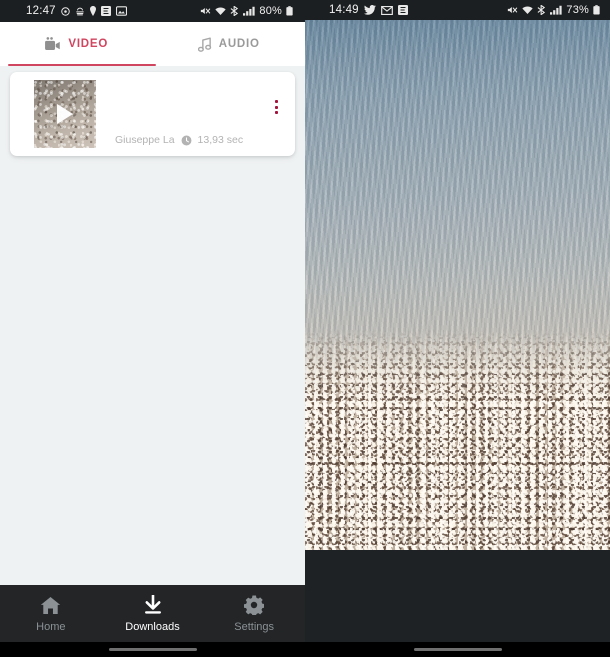  Describe the element at coordinates (50, 605) in the screenshot. I see `home-icon` at that location.